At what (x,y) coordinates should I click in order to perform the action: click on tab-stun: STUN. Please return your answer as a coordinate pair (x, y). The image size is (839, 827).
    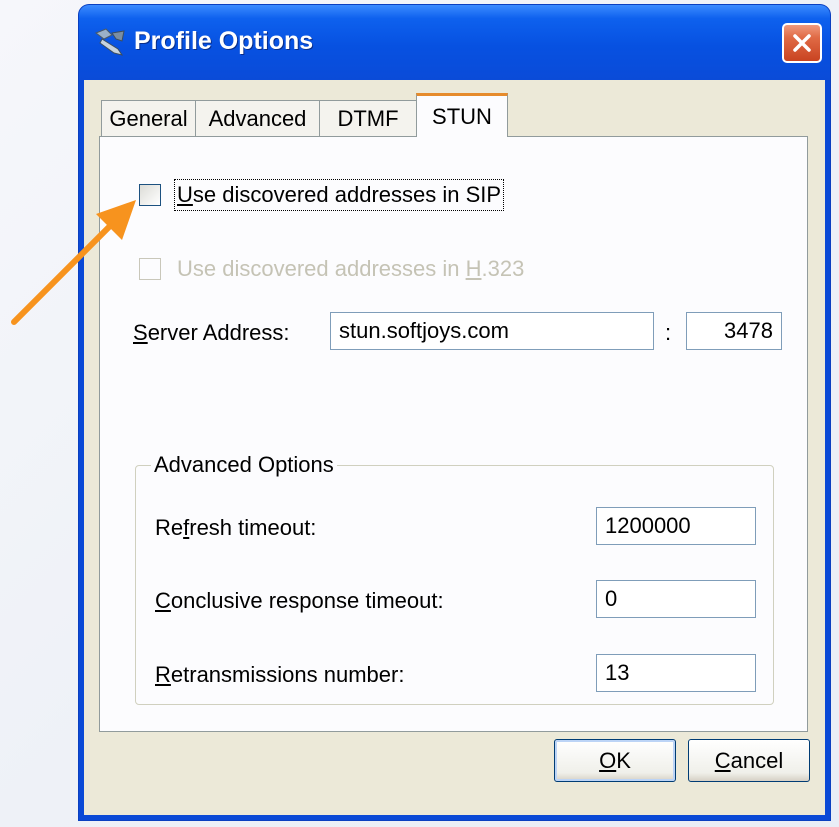
    Looking at the image, I should click on (462, 115).